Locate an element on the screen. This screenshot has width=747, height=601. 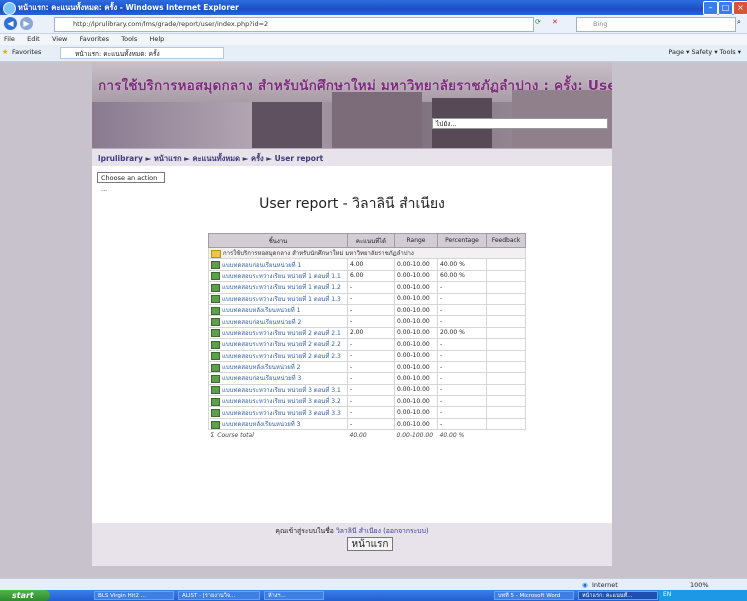
grade-item-cell: แบบทดสอบก่อนเรียนหน่วยที่ 2 is located at coordinates (278, 321).